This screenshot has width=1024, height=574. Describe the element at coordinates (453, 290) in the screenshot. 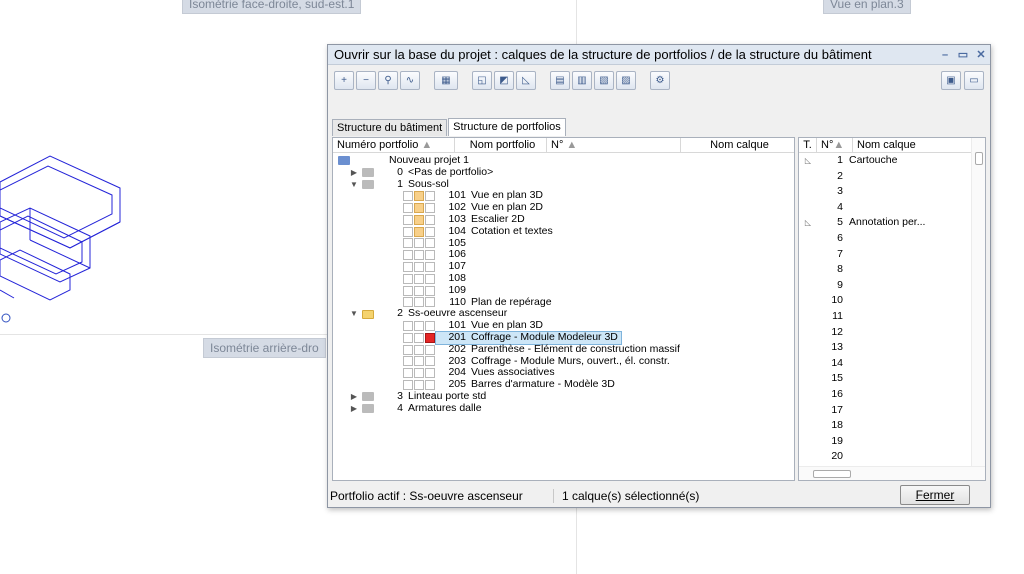

I see `layer-entry: 109` at that location.